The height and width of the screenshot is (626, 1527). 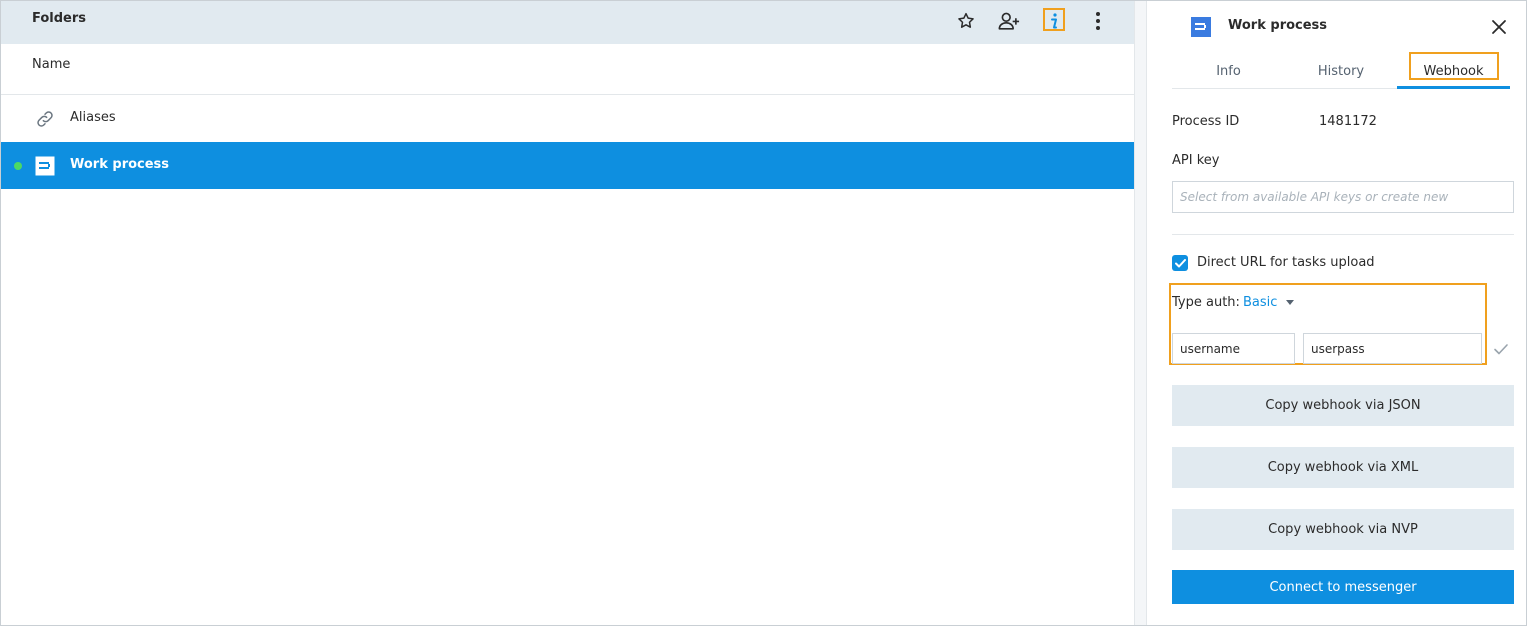 What do you see at coordinates (45, 119) in the screenshot?
I see `link-icon` at bounding box center [45, 119].